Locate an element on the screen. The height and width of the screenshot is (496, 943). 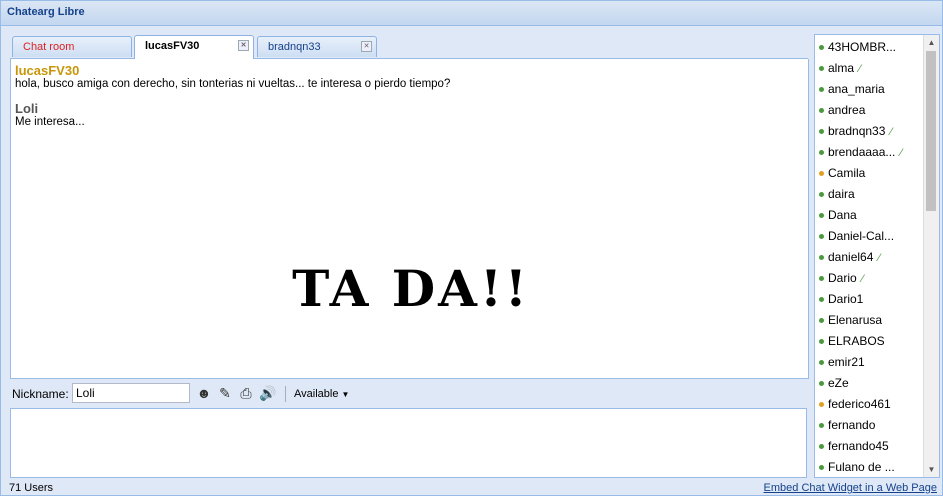
scroll-up-icon: ▲ is located at coordinates (931, 42).